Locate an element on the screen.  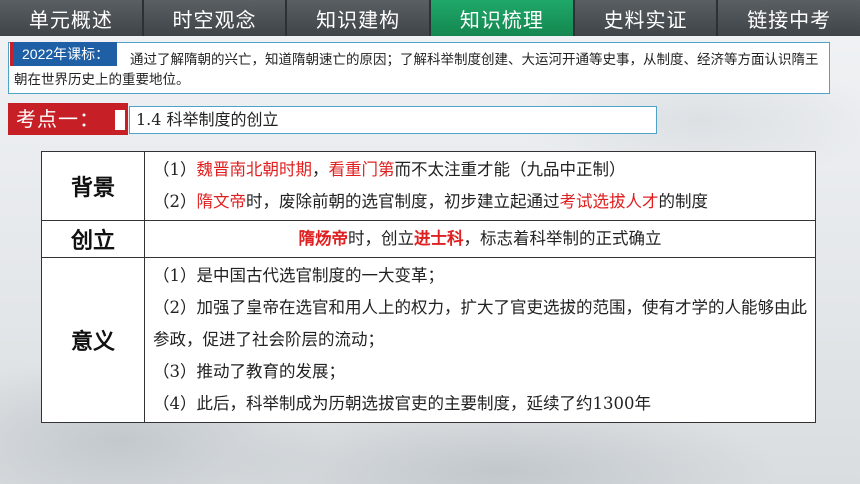
row-head-founding: 创立 is located at coordinates (93, 239).